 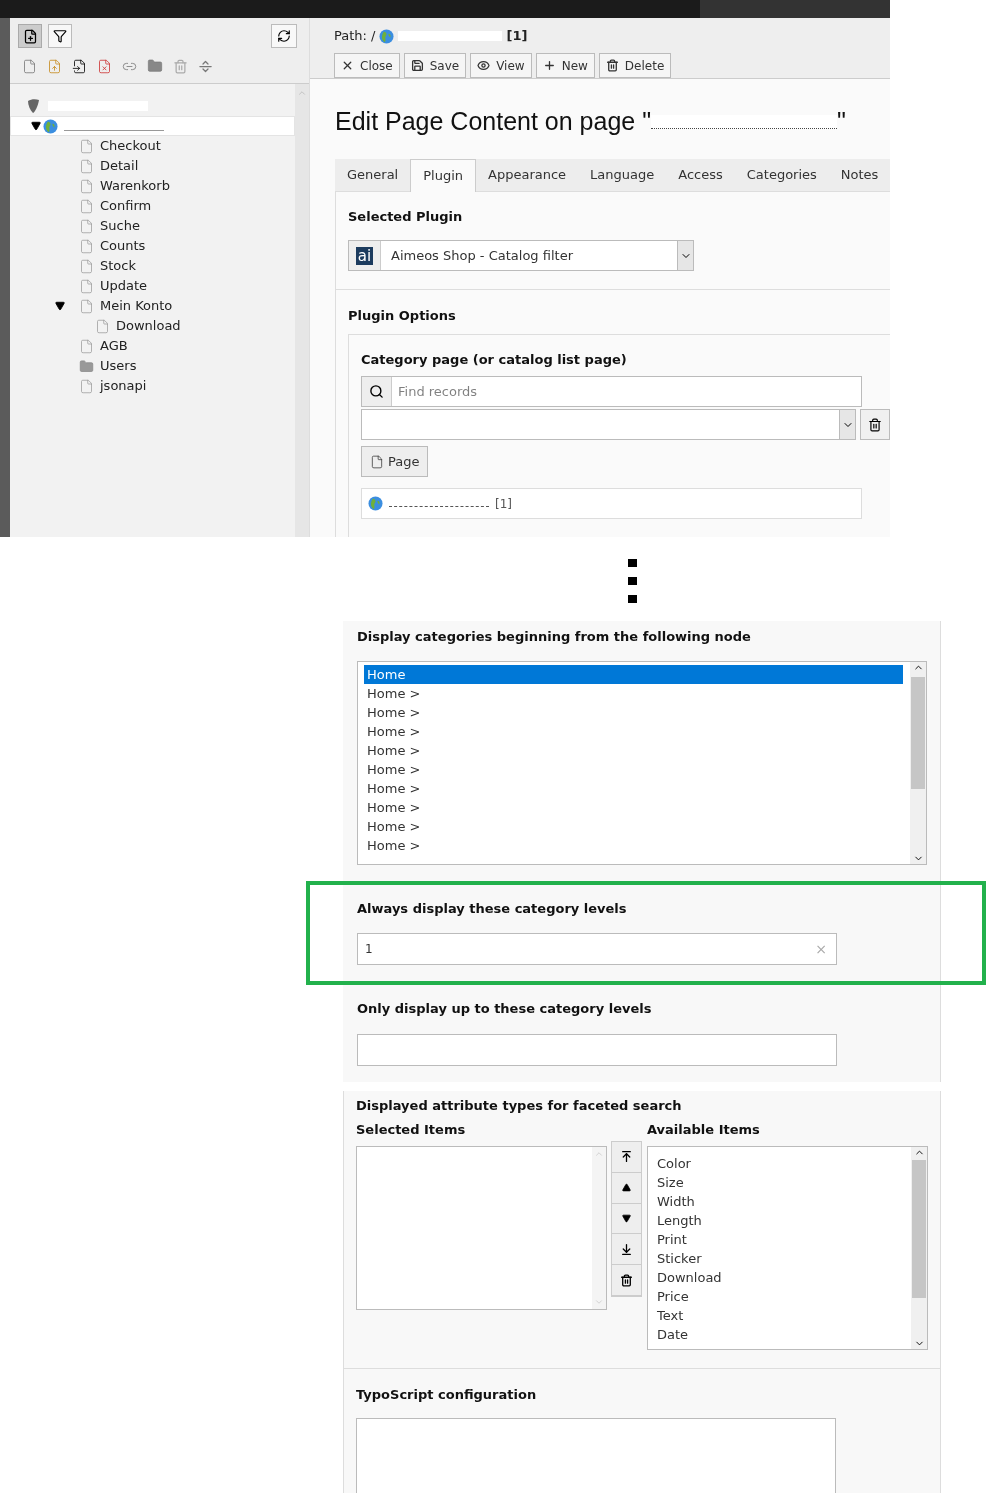 I want to click on field-label: Selected Plugin, so click(x=406, y=216).